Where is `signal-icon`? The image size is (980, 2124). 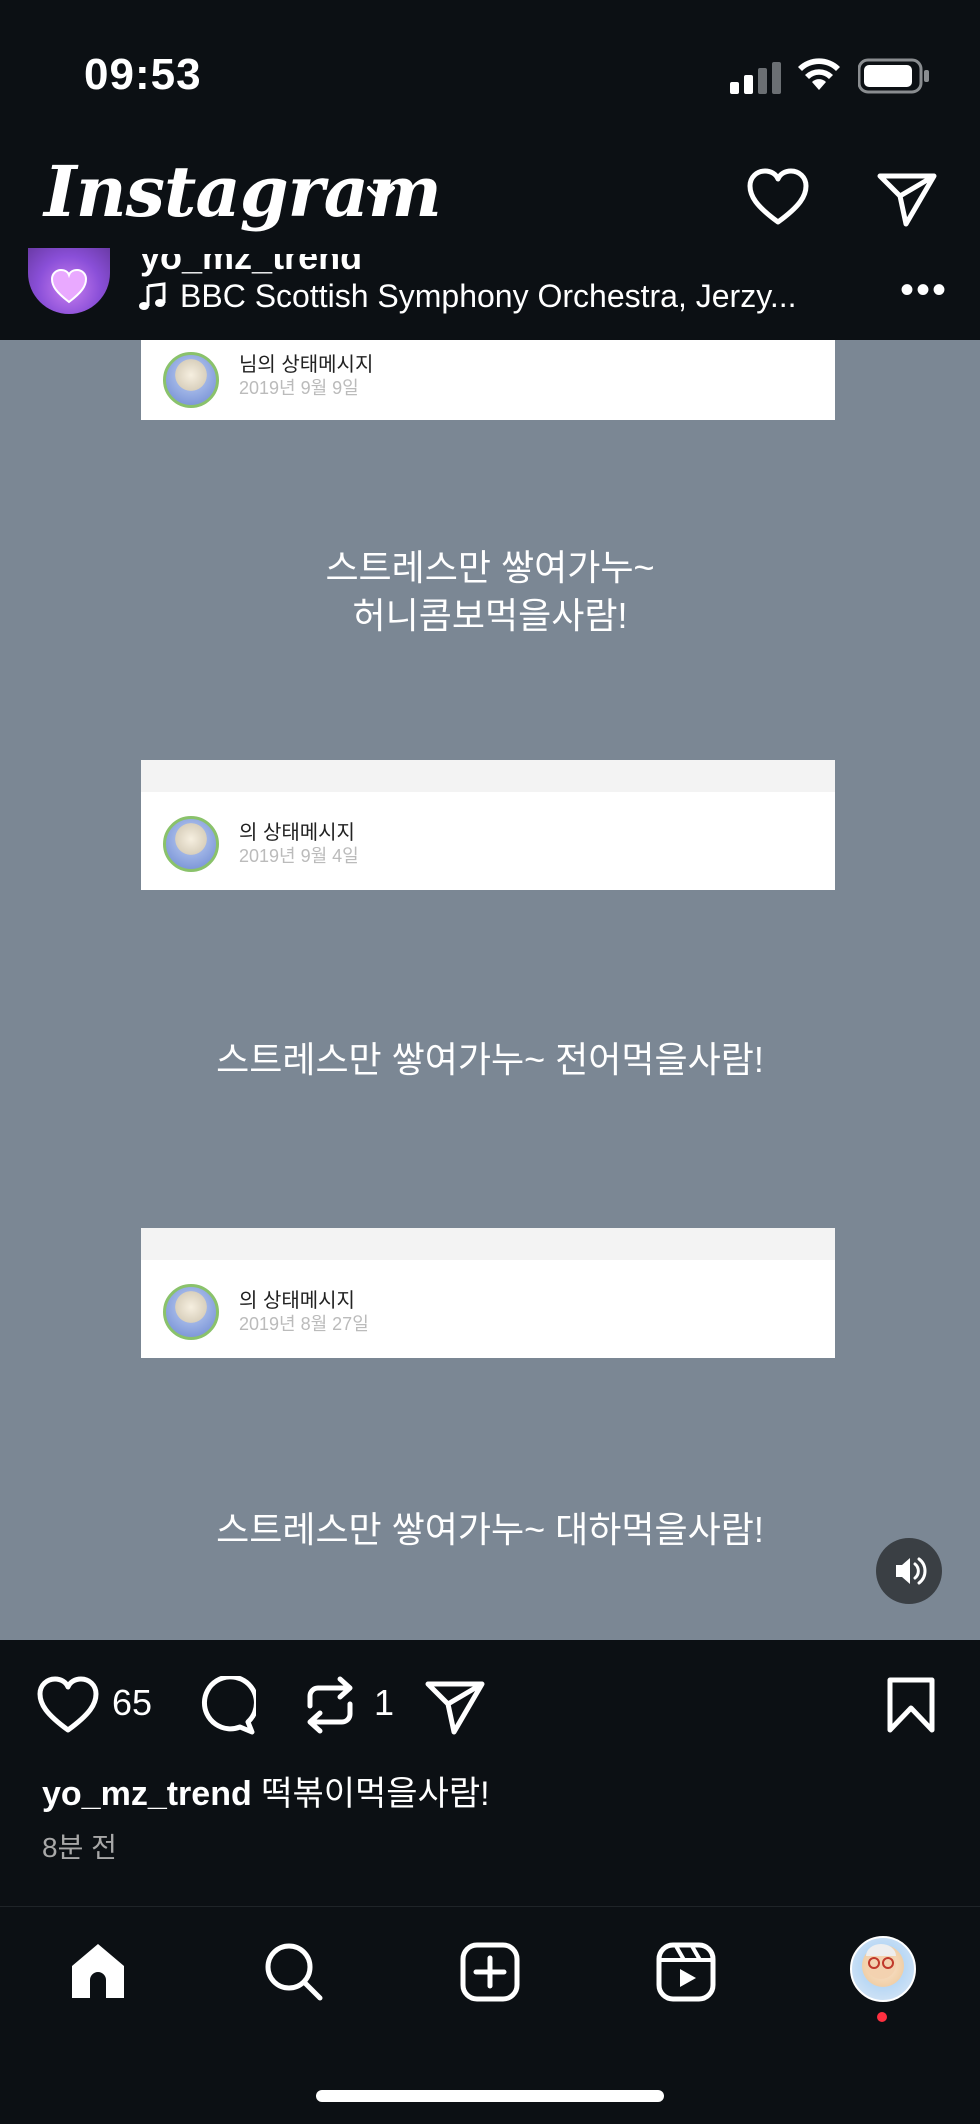
signal-icon is located at coordinates (756, 80).